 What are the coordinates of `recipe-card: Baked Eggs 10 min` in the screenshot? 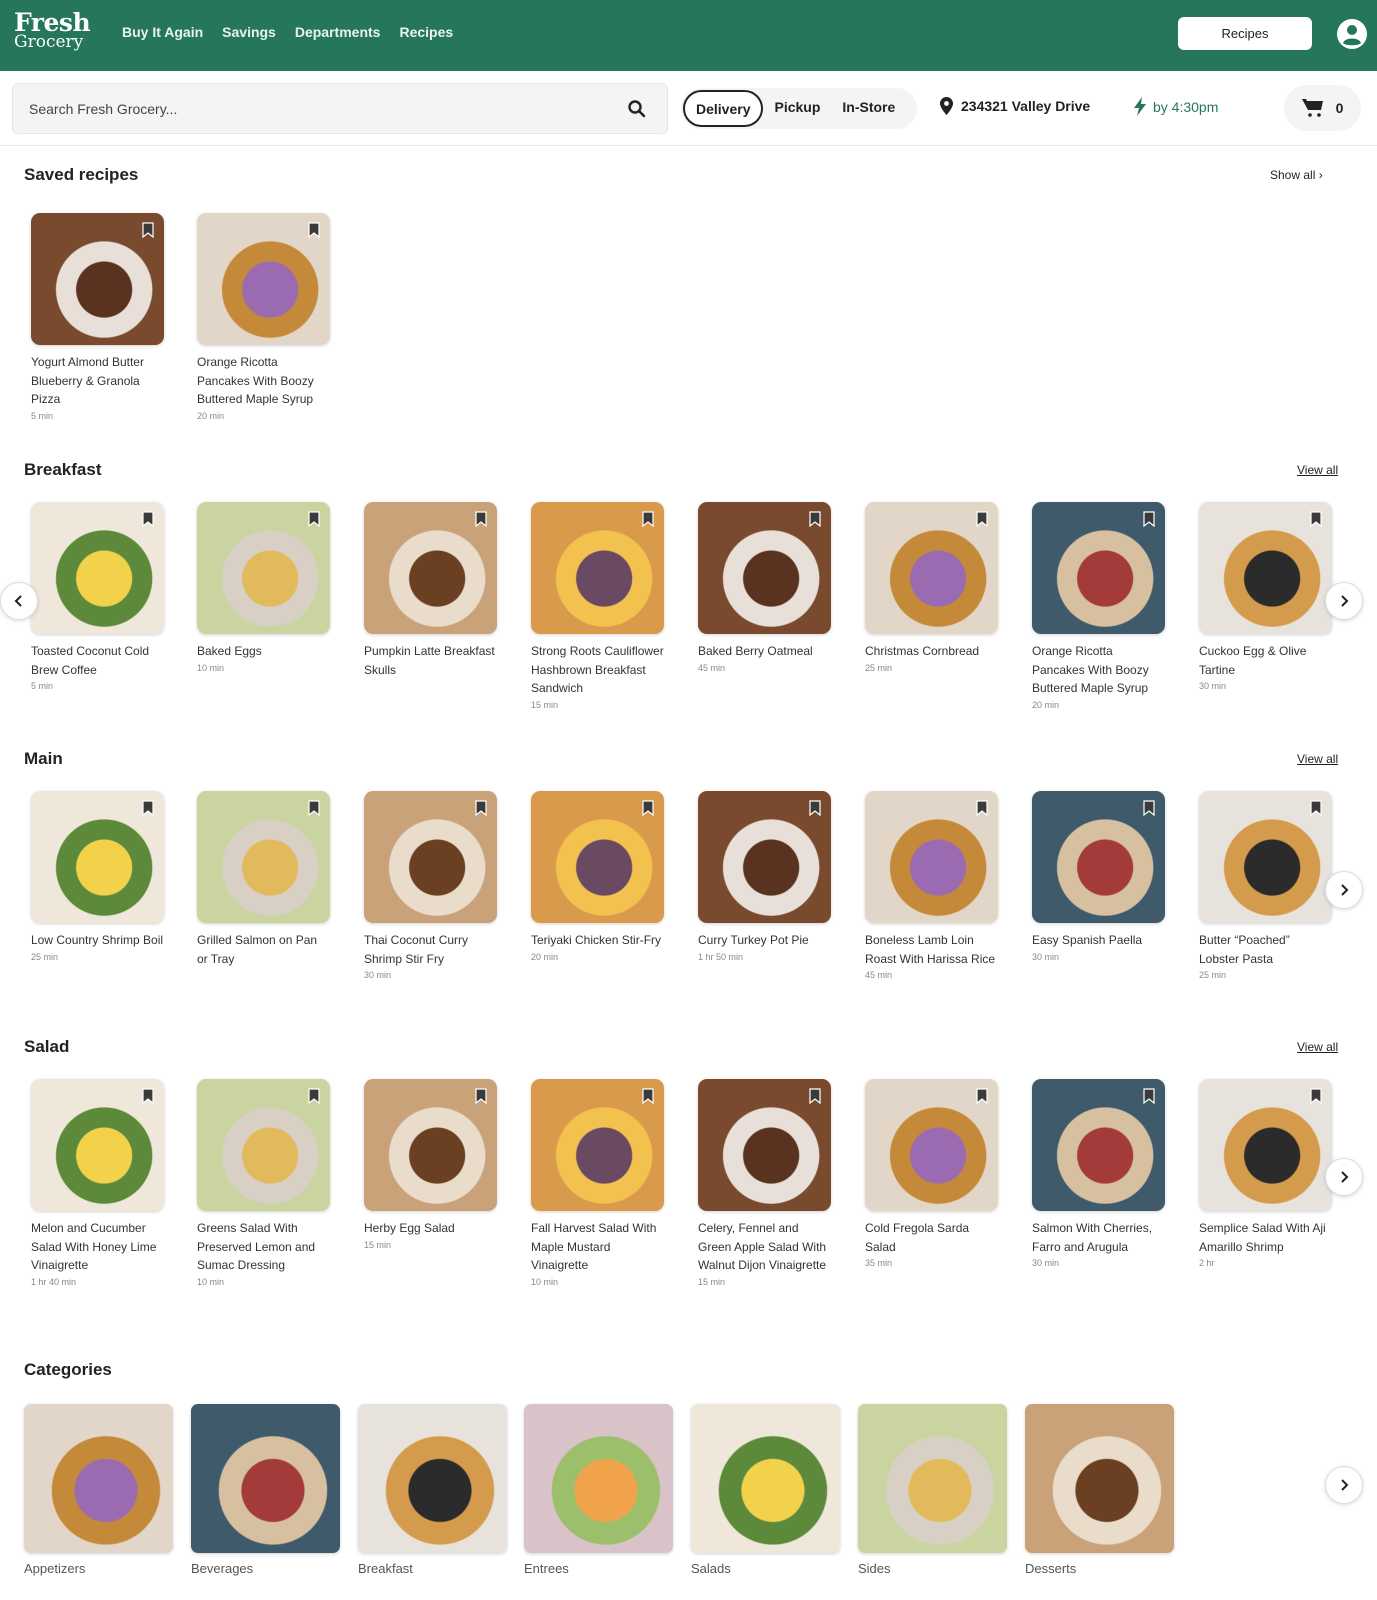 It's located at (263, 587).